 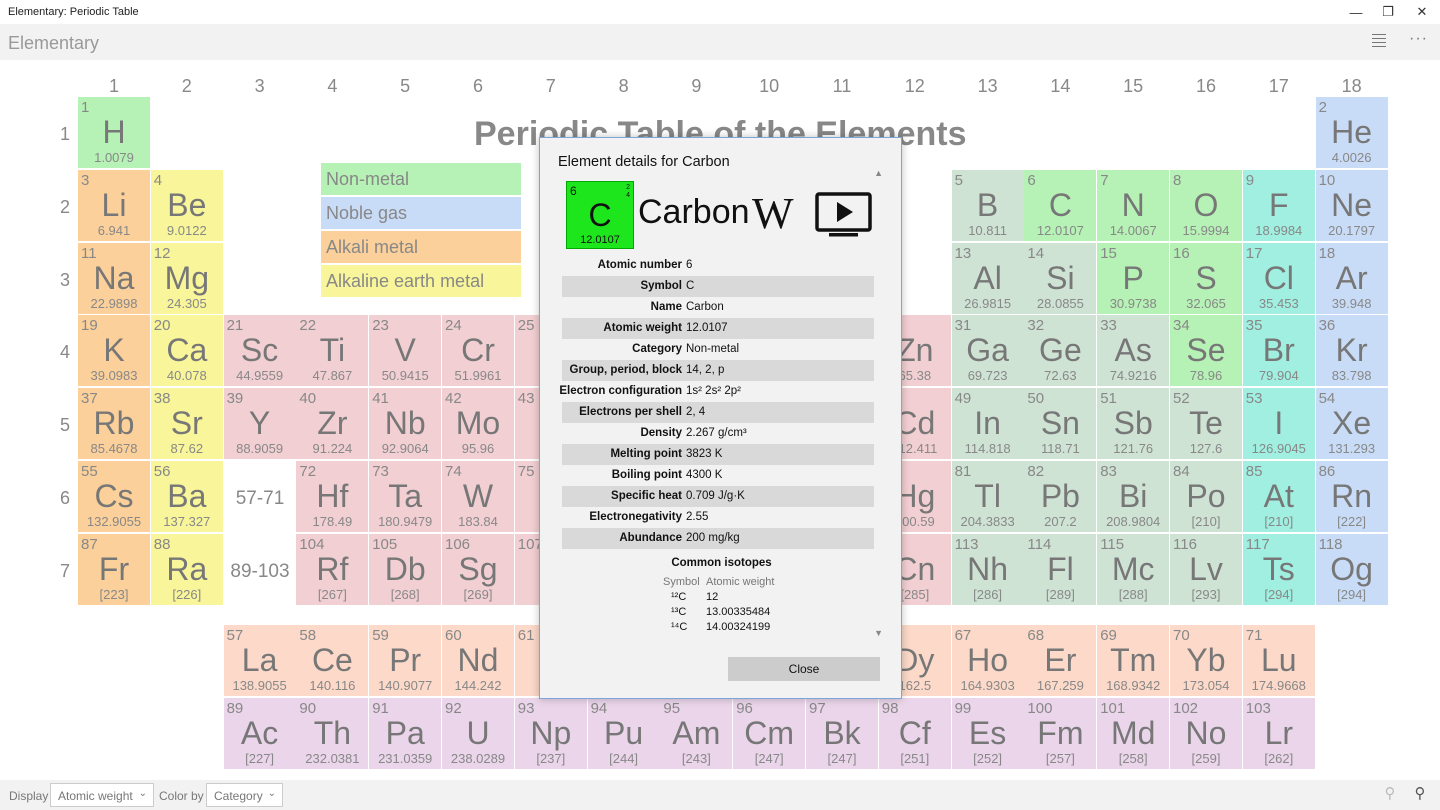 What do you see at coordinates (1351, 351) in the screenshot?
I see `element-cell: 36 Kr 83.798` at bounding box center [1351, 351].